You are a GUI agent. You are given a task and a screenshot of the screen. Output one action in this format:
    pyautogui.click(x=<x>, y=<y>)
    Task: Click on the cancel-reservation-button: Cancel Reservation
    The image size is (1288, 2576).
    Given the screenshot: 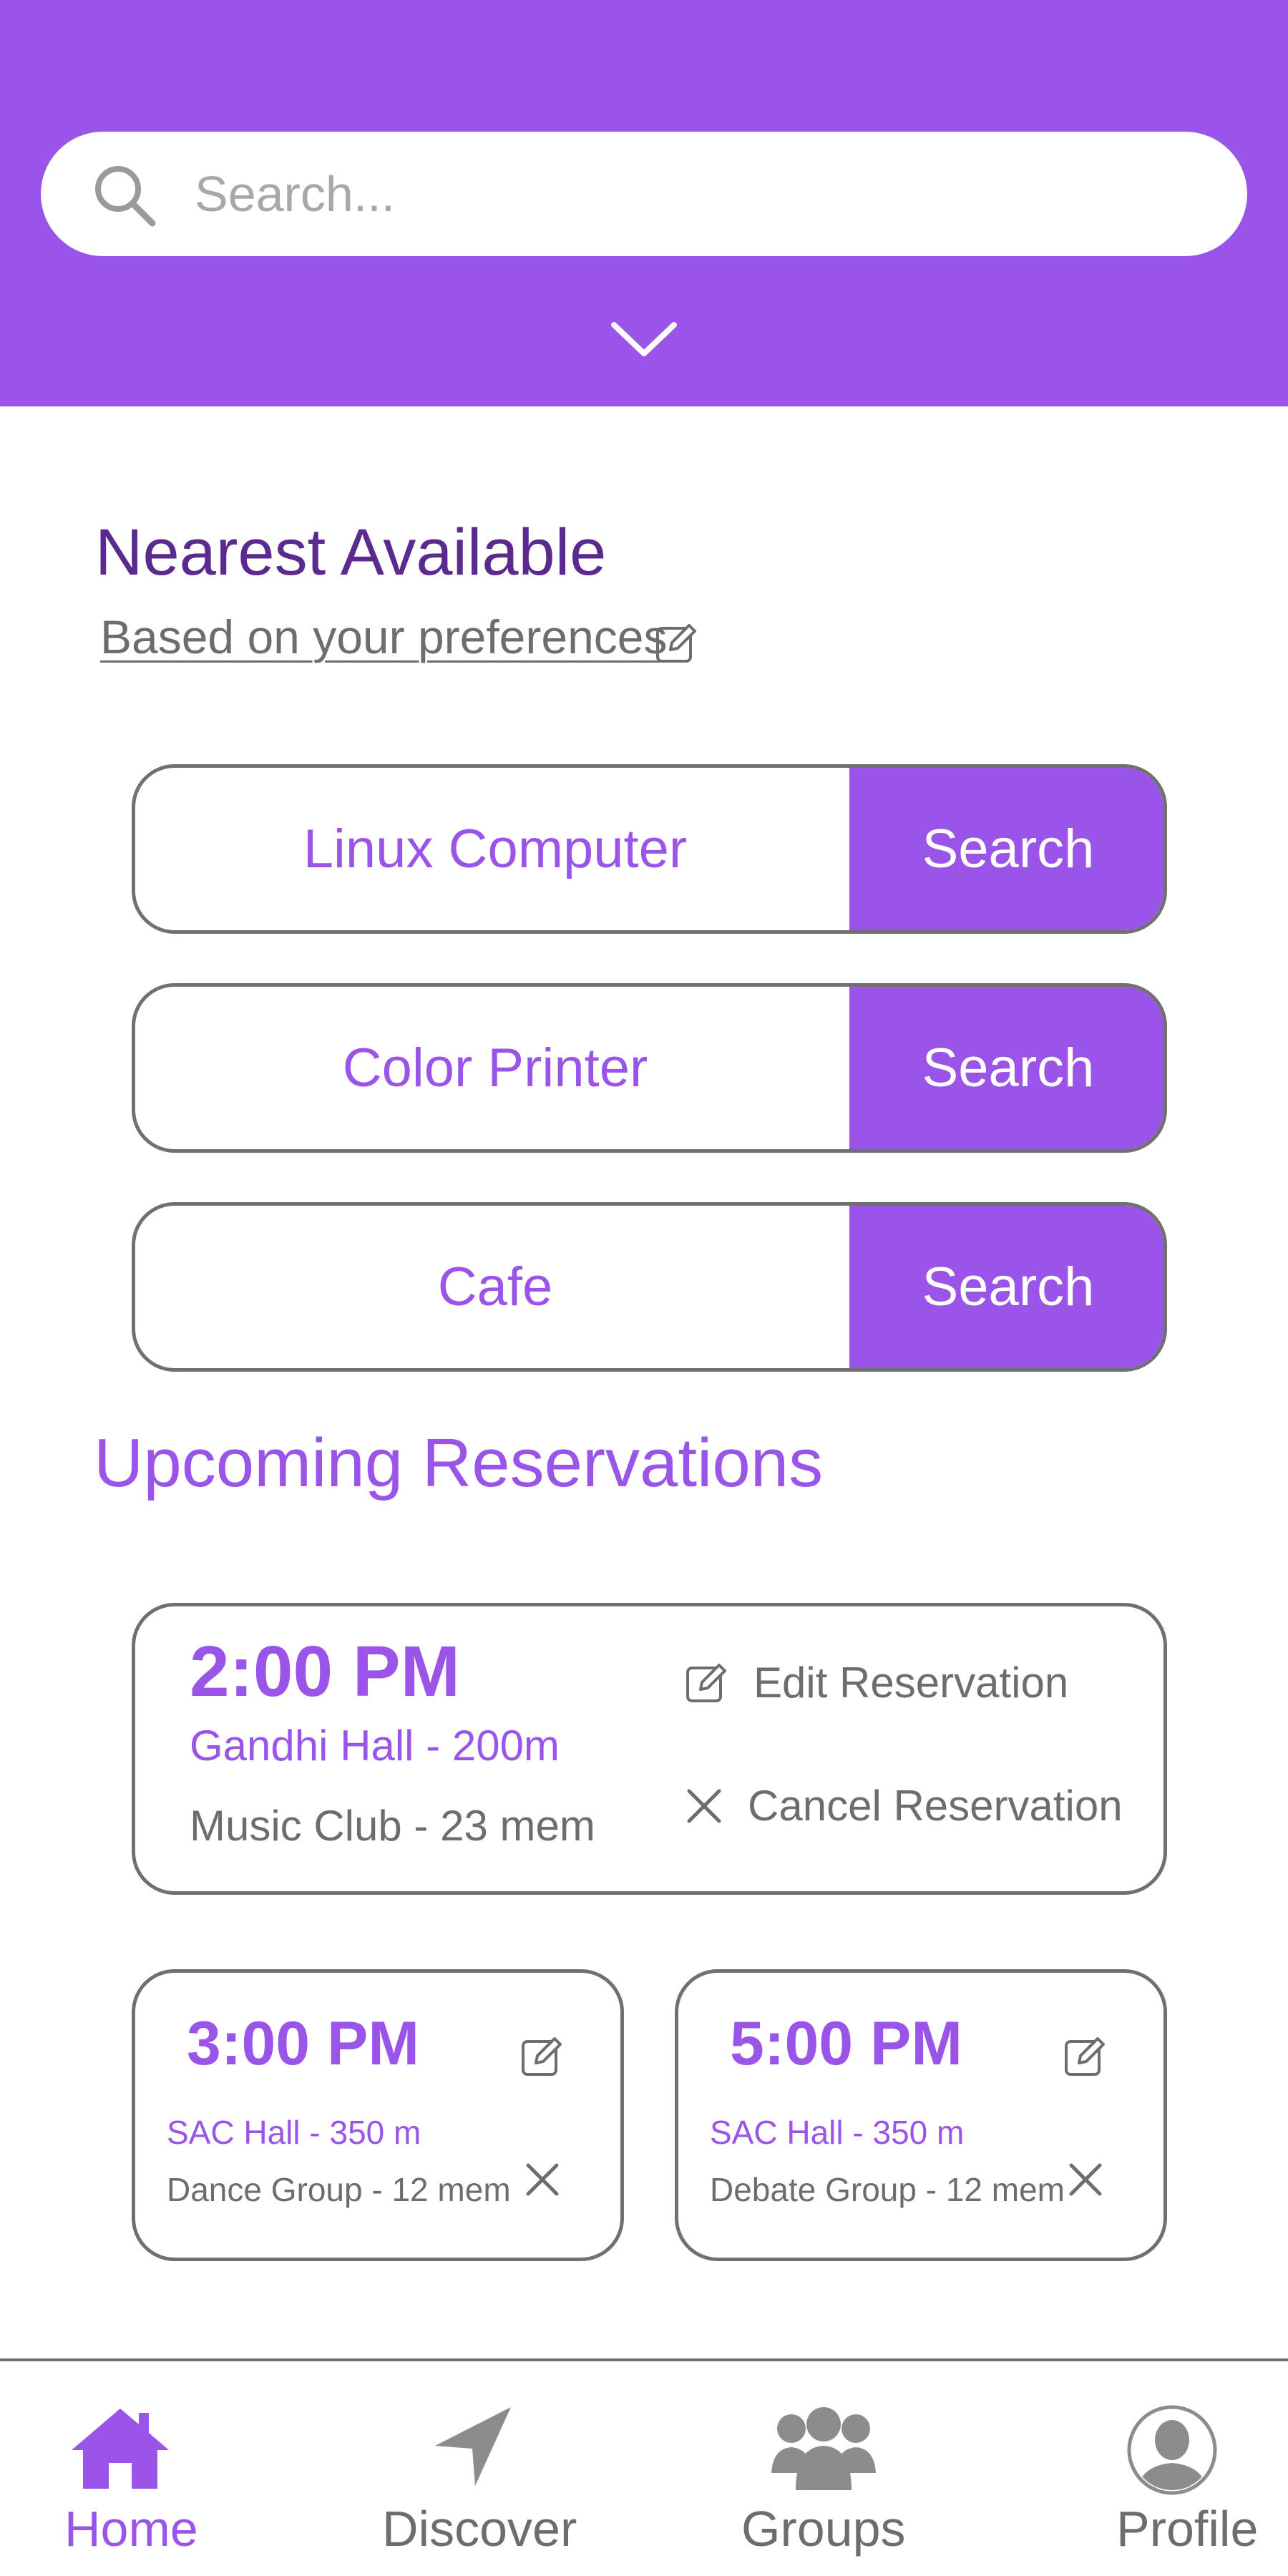 What is the action you would take?
    pyautogui.click(x=904, y=1805)
    